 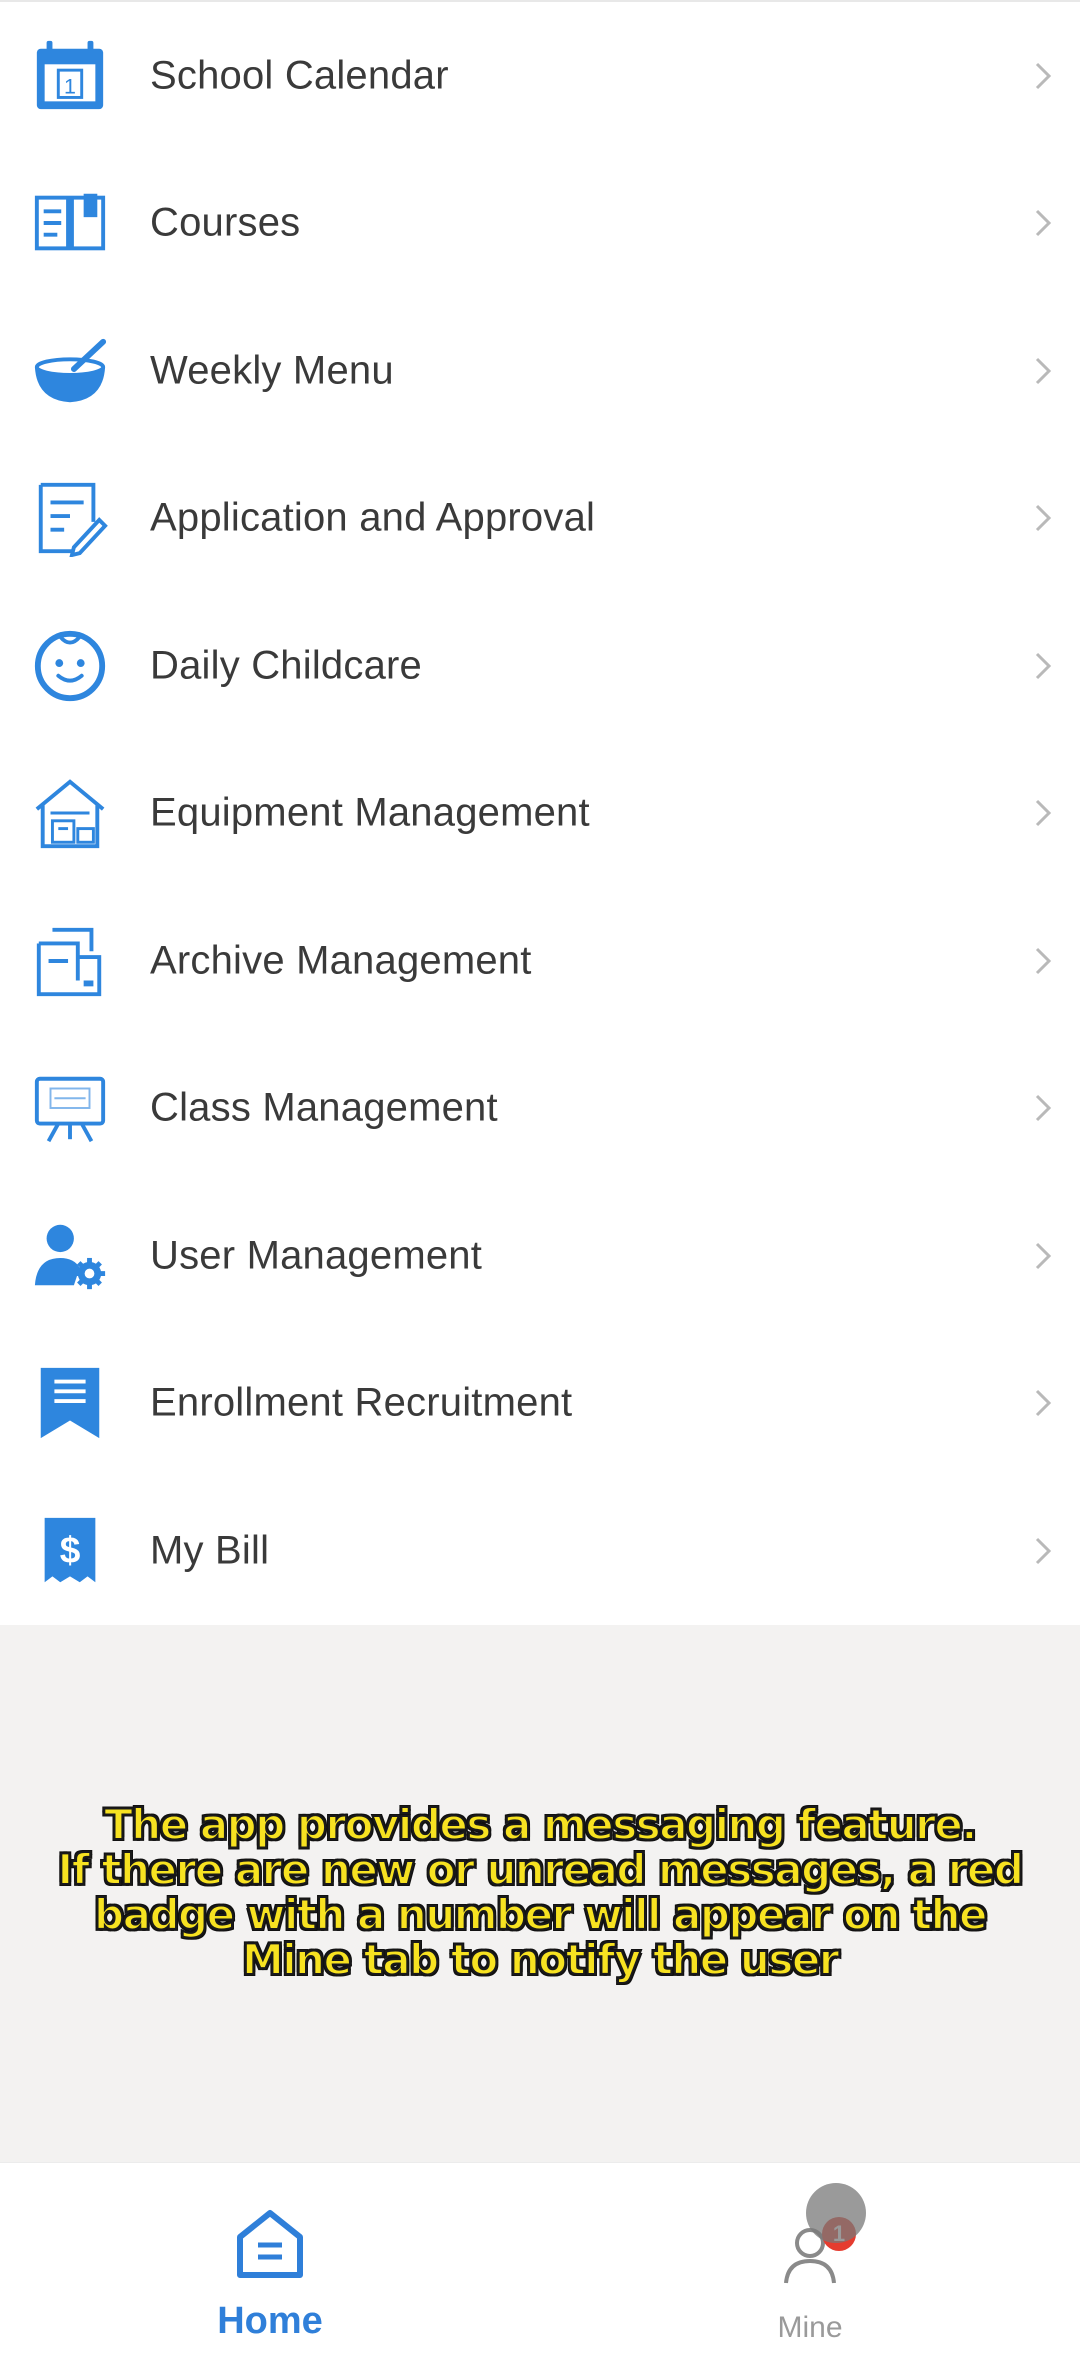 What do you see at coordinates (70, 666) in the screenshot?
I see `baby-face-icon` at bounding box center [70, 666].